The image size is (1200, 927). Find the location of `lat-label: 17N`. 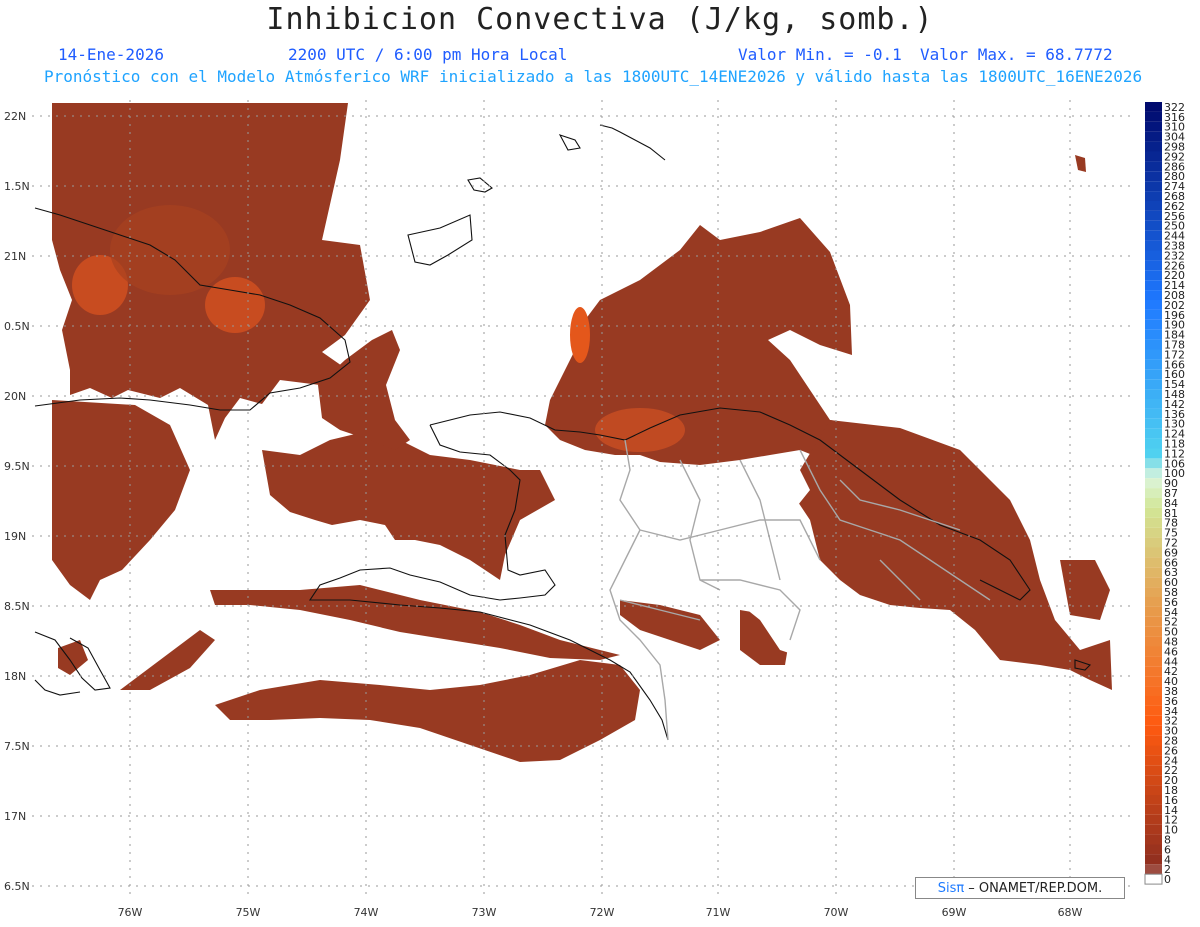

lat-label: 17N is located at coordinates (15, 816).